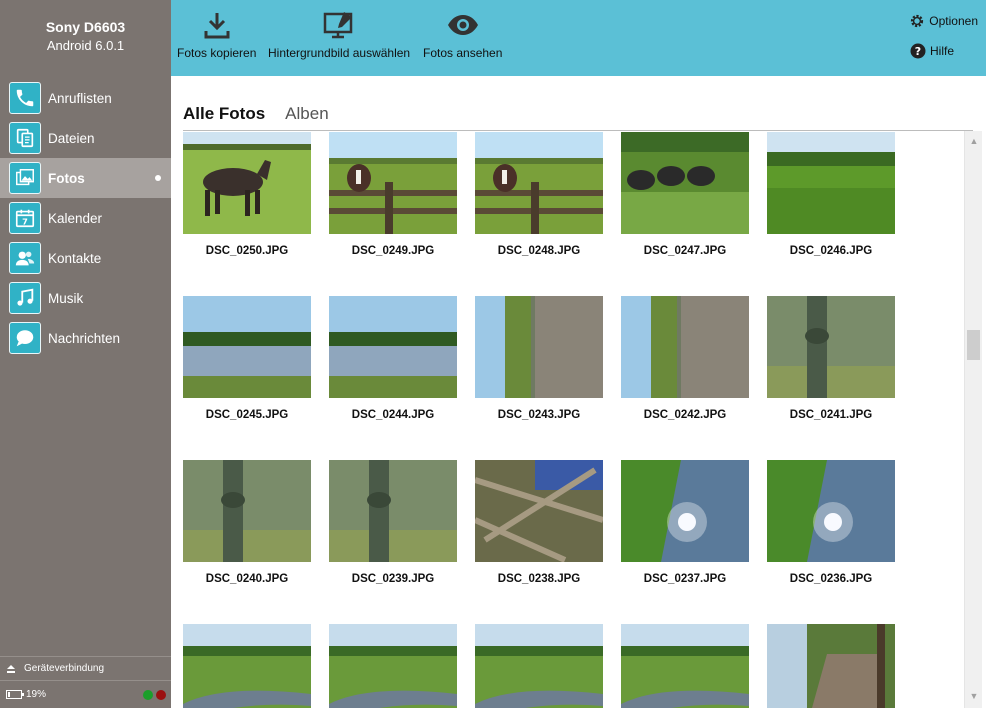 This screenshot has height=708, width=986. Describe the element at coordinates (247, 522) in the screenshot. I see `photo-tile: DSC_0240.JPG` at that location.